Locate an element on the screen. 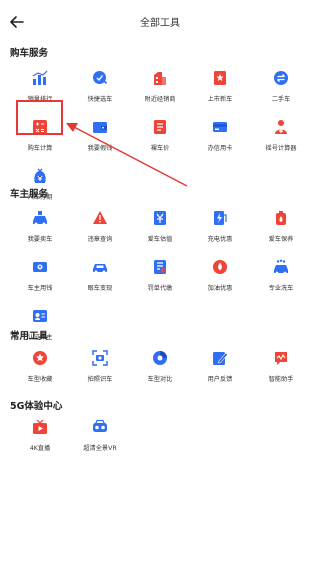  used-car-icon is located at coordinates (281, 78).